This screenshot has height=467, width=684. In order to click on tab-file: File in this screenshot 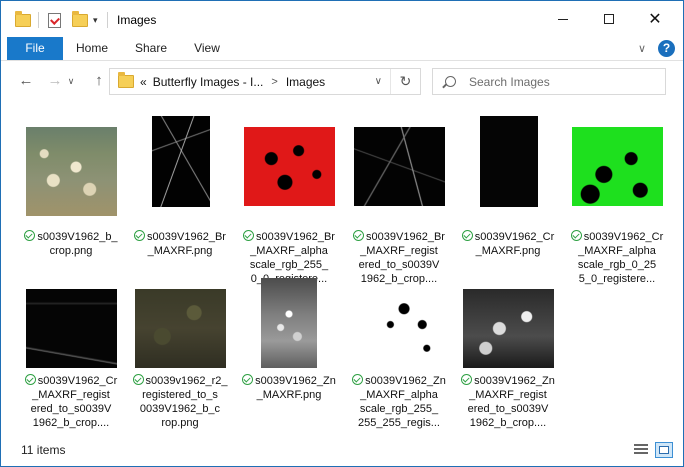, I will do `click(35, 48)`.